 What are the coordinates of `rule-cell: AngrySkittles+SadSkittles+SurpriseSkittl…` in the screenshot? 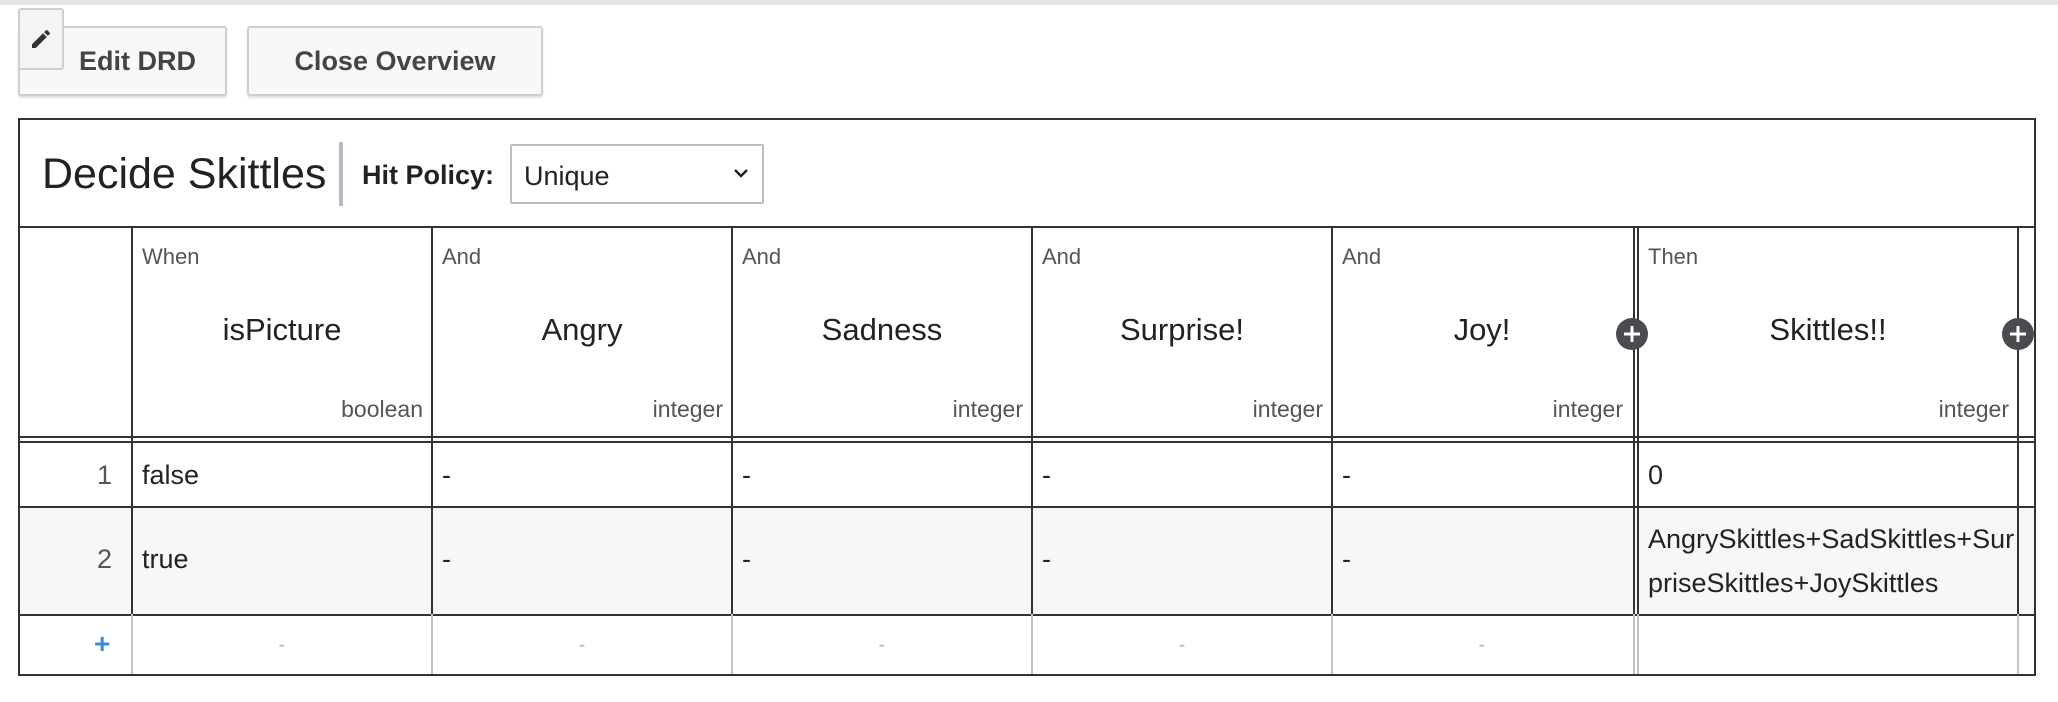 It's located at (1833, 561).